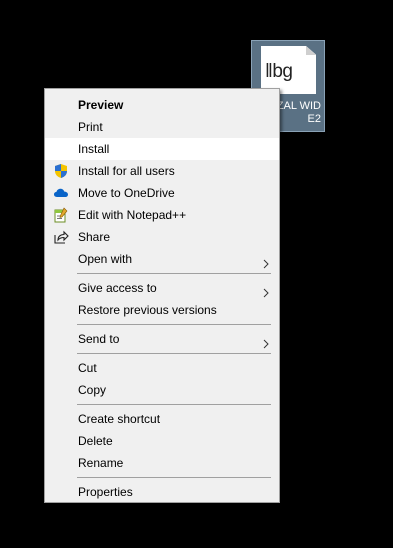  I want to click on menu-item-label: Create shortcut, so click(119, 419).